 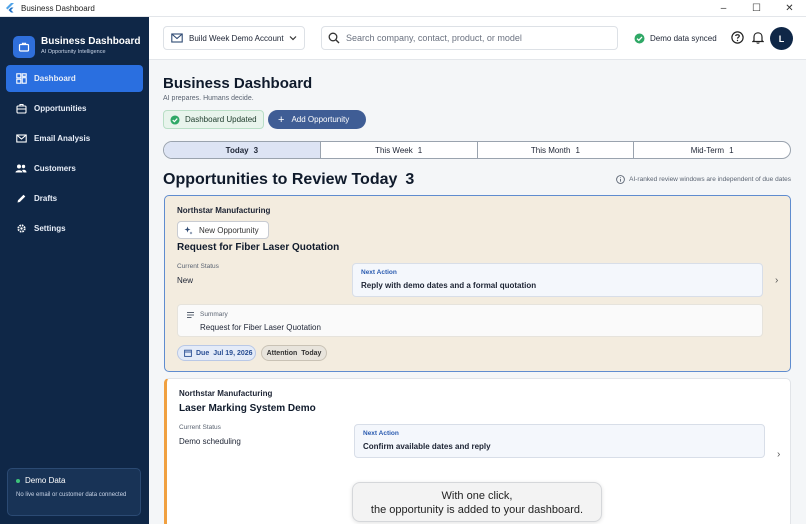 I want to click on next-action-value: Confirm available dates and reply, so click(x=427, y=446).